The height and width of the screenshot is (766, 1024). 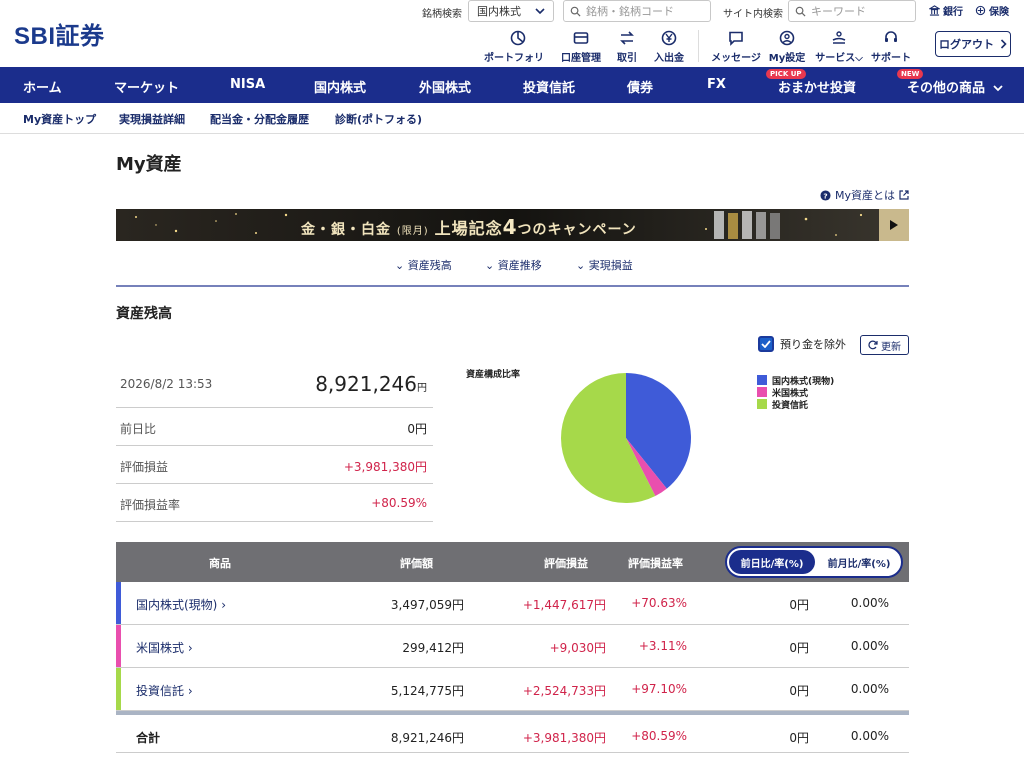 What do you see at coordinates (499, 11) in the screenshot?
I see `market-select-value: 国内株式` at bounding box center [499, 11].